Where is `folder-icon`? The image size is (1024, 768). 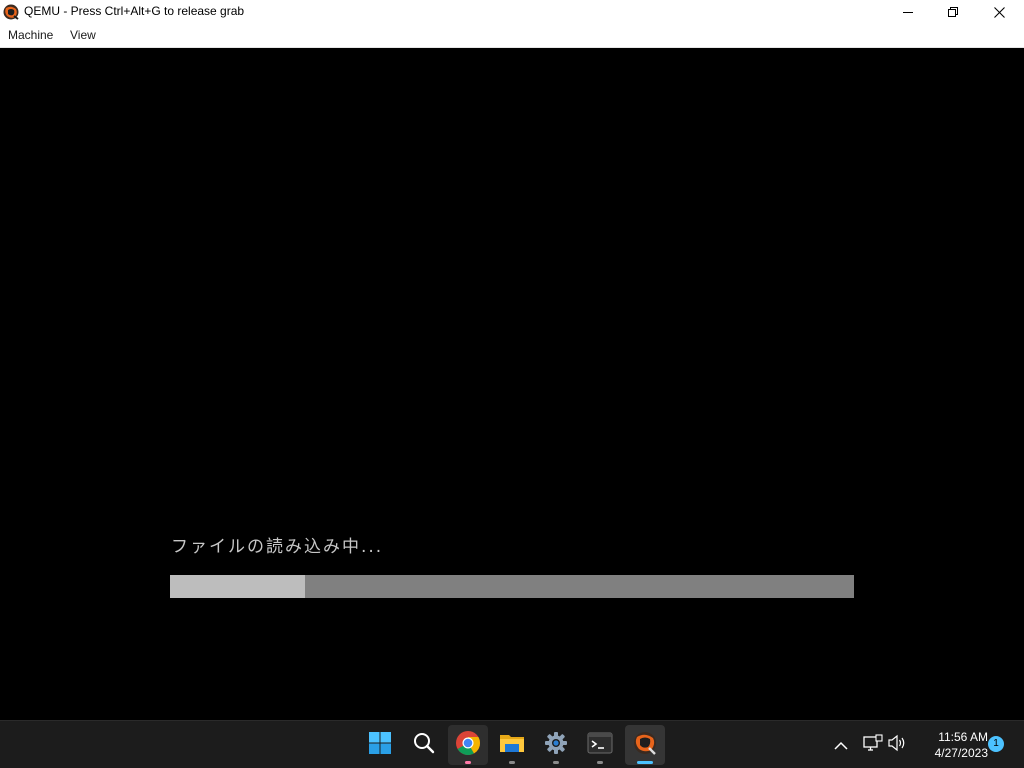 folder-icon is located at coordinates (512, 745).